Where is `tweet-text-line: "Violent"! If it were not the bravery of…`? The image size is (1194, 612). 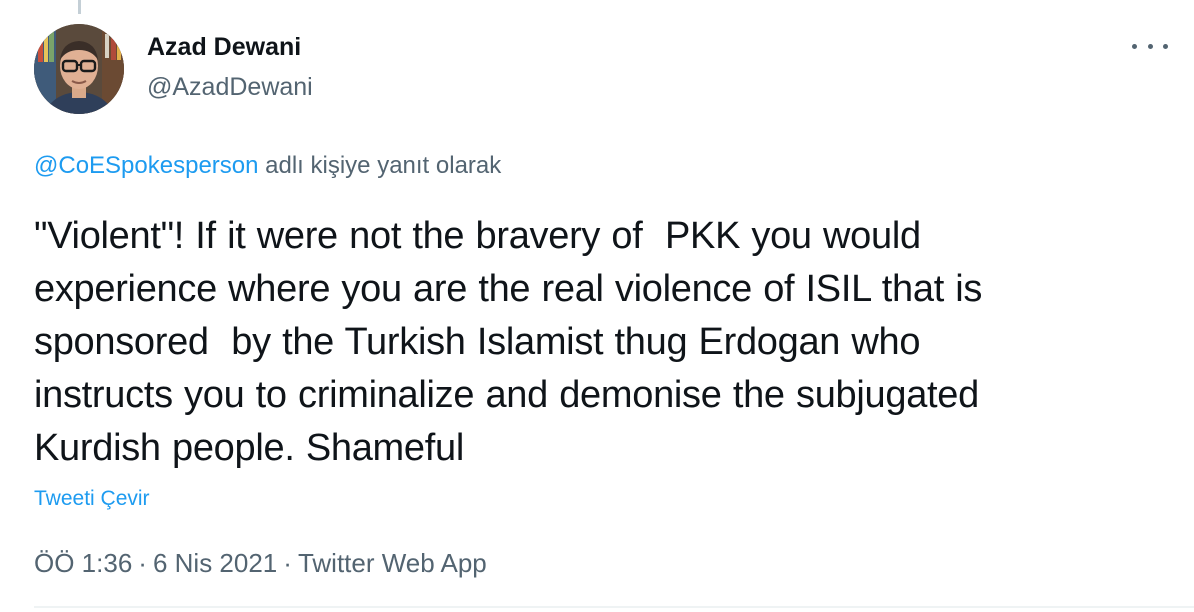 tweet-text-line: "Violent"! If it were not the bravery of… is located at coordinates (477, 236).